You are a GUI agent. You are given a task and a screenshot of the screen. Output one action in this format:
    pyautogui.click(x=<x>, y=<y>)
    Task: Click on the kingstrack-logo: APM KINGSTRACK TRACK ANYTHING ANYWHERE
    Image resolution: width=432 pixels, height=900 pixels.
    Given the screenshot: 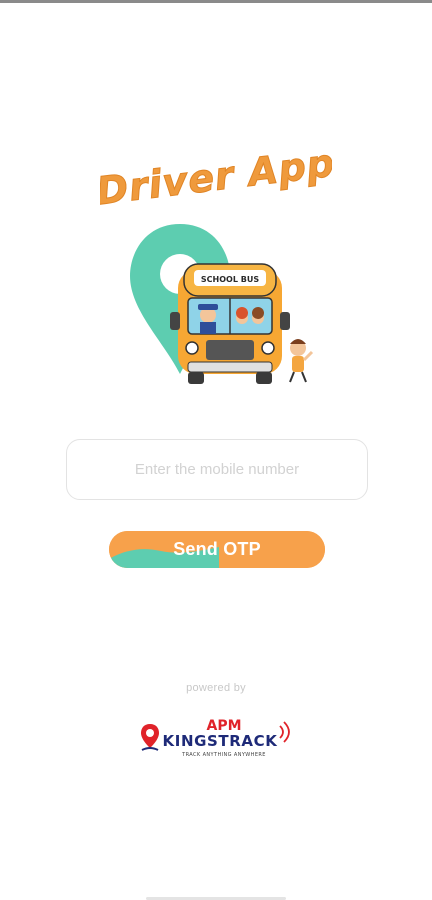 What is the action you would take?
    pyautogui.click(x=215, y=738)
    